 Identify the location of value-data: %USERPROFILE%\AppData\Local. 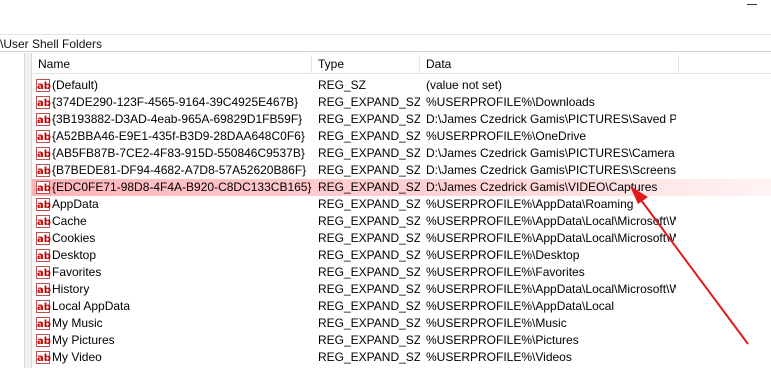
(520, 306).